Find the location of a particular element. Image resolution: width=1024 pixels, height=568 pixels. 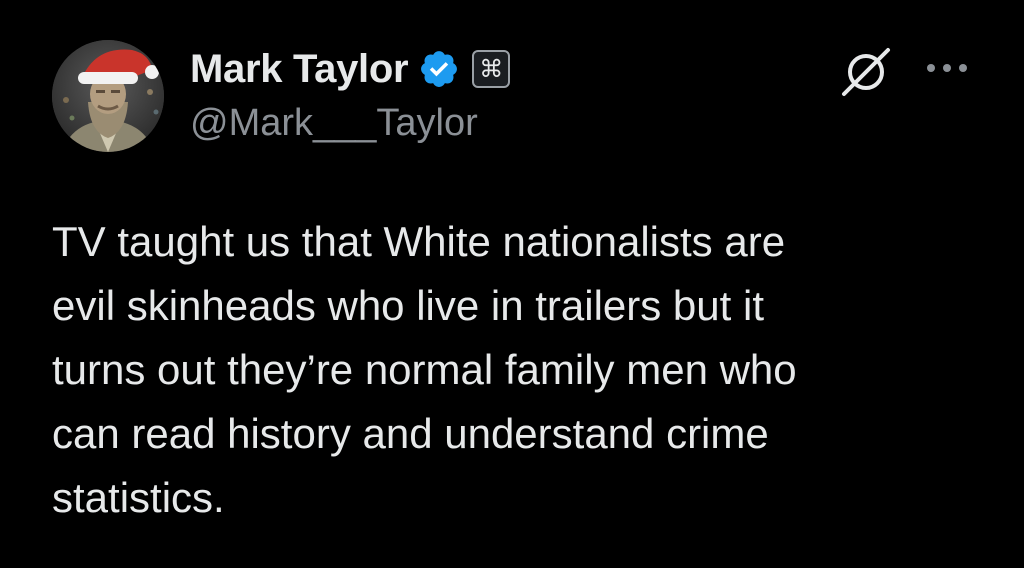

grok-icon-svg is located at coordinates (866, 72).